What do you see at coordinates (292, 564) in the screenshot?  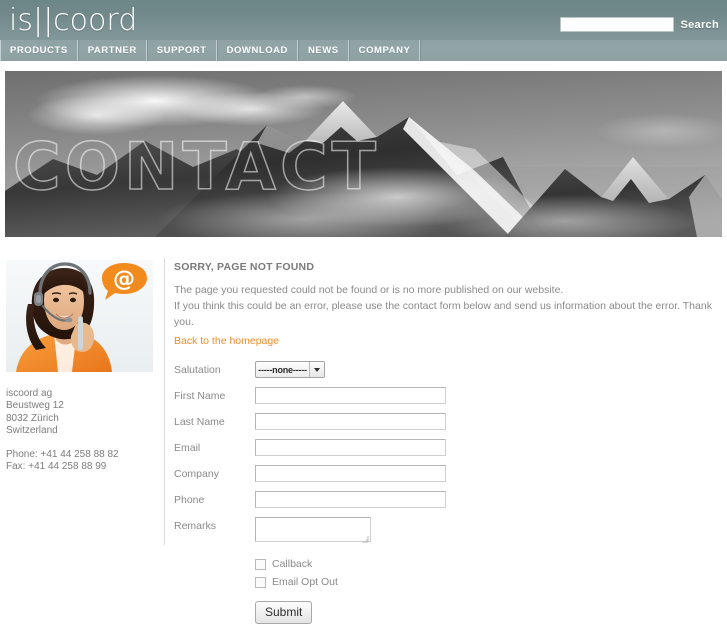 I see `callback-label: Callback` at bounding box center [292, 564].